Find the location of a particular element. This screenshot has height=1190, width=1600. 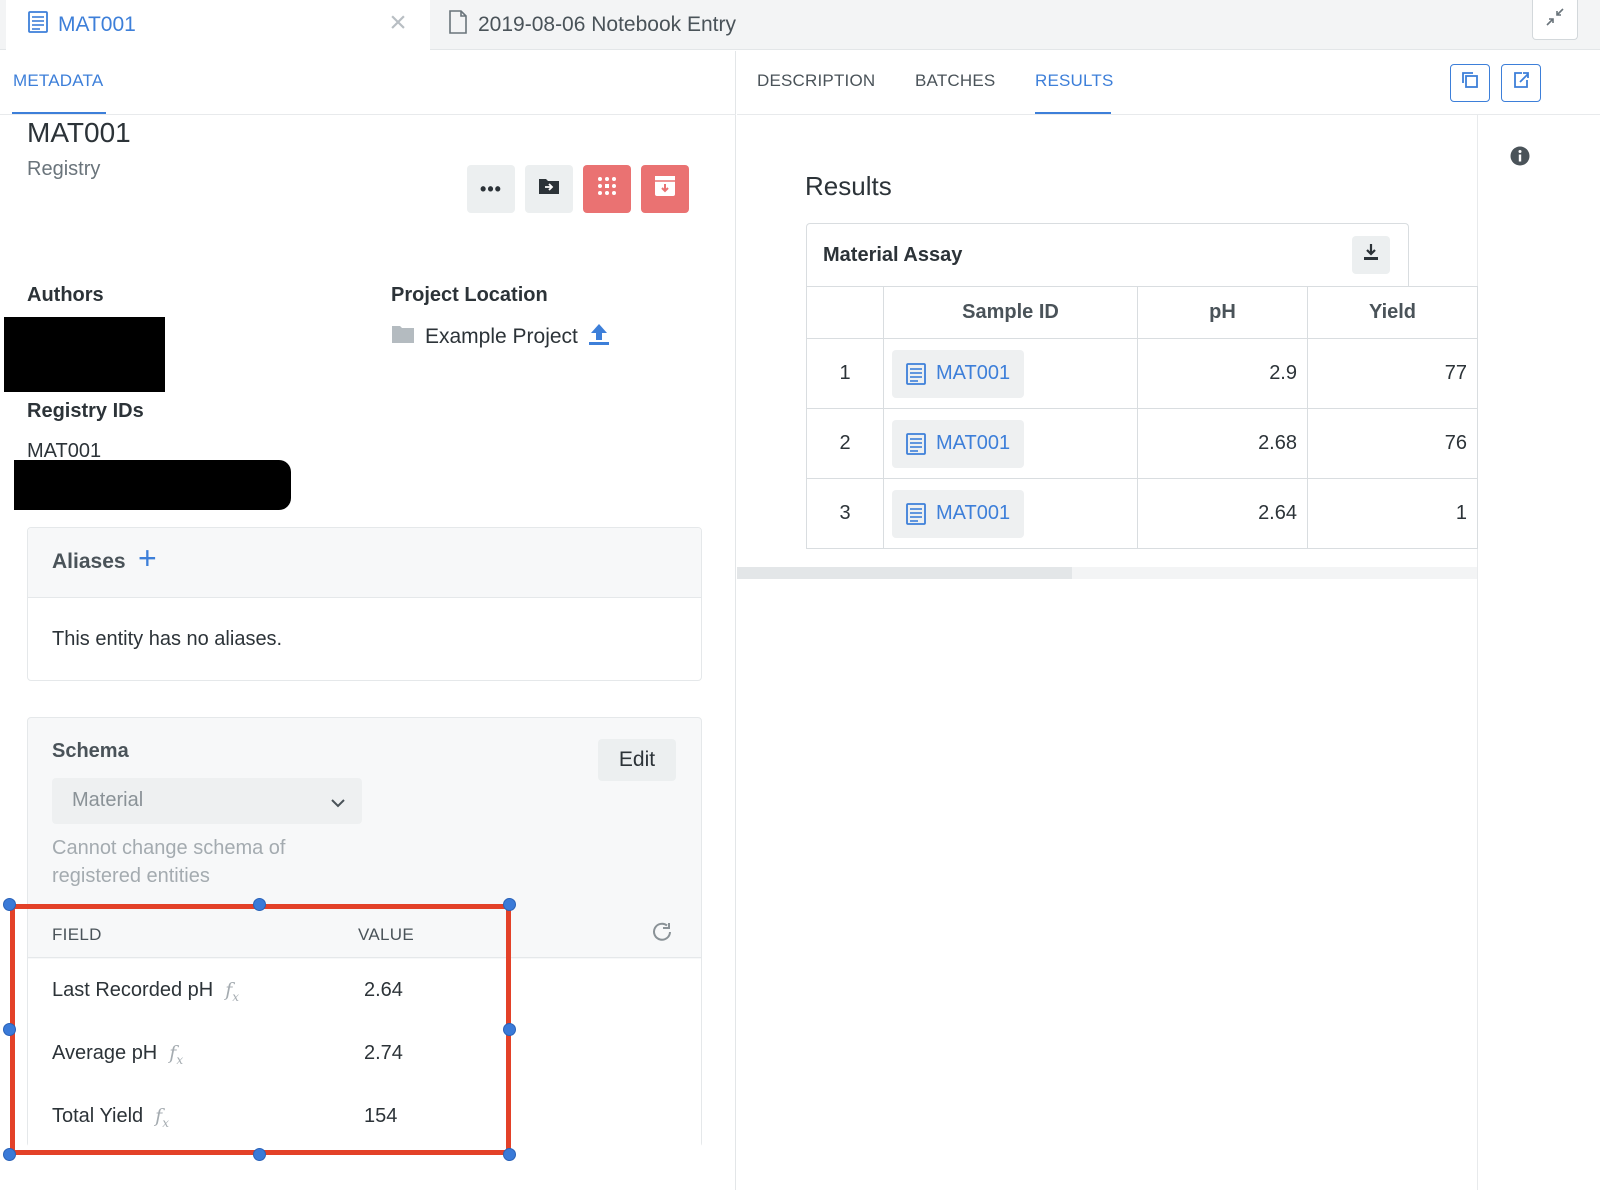

ph-cell: 2.68 is located at coordinates (1222, 443).